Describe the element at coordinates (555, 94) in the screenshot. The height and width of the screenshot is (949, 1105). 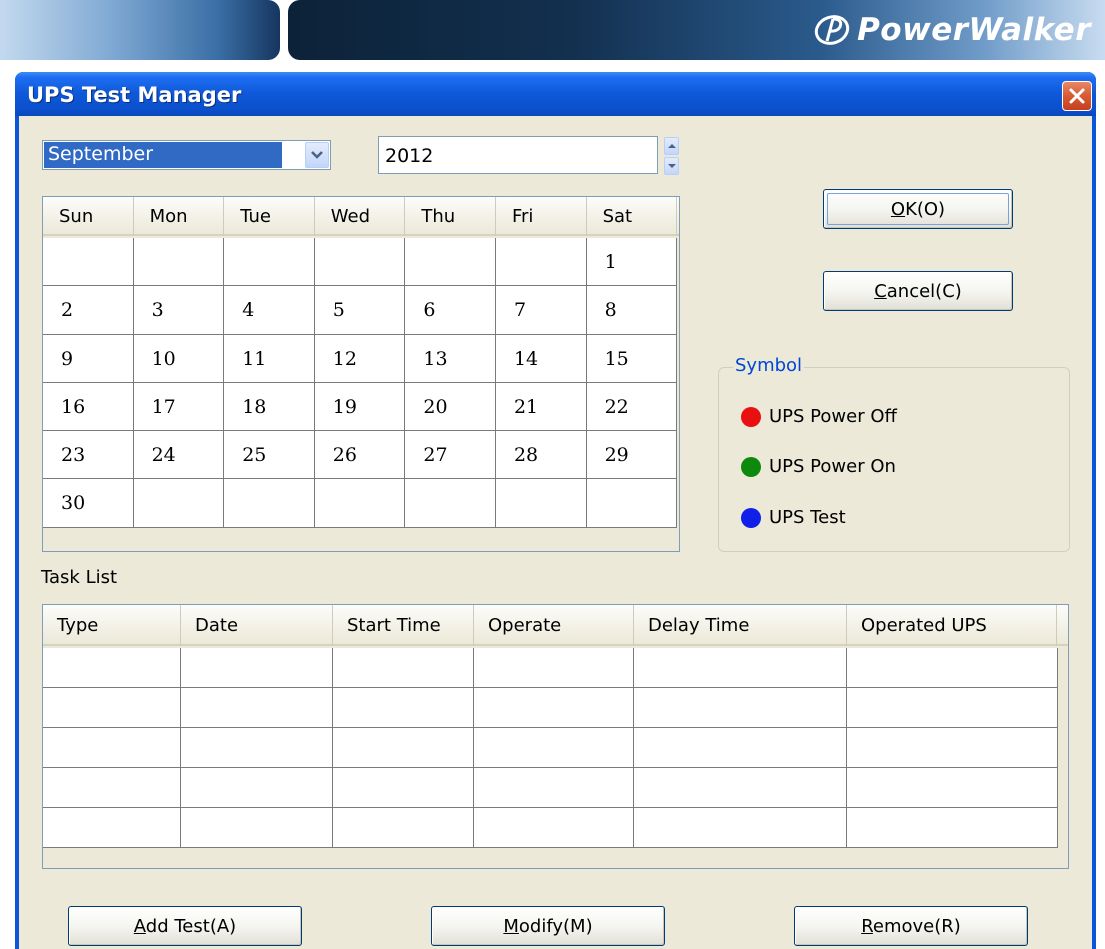
I see `title-bar: UPS Test Manager` at that location.